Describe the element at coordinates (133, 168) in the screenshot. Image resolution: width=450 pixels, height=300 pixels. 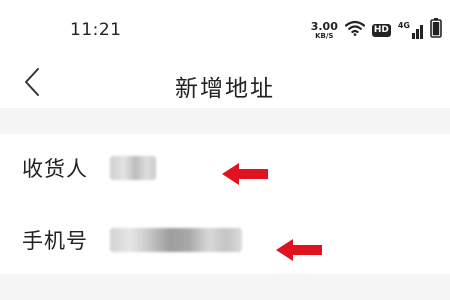
I see `recipient-value-redacted` at that location.